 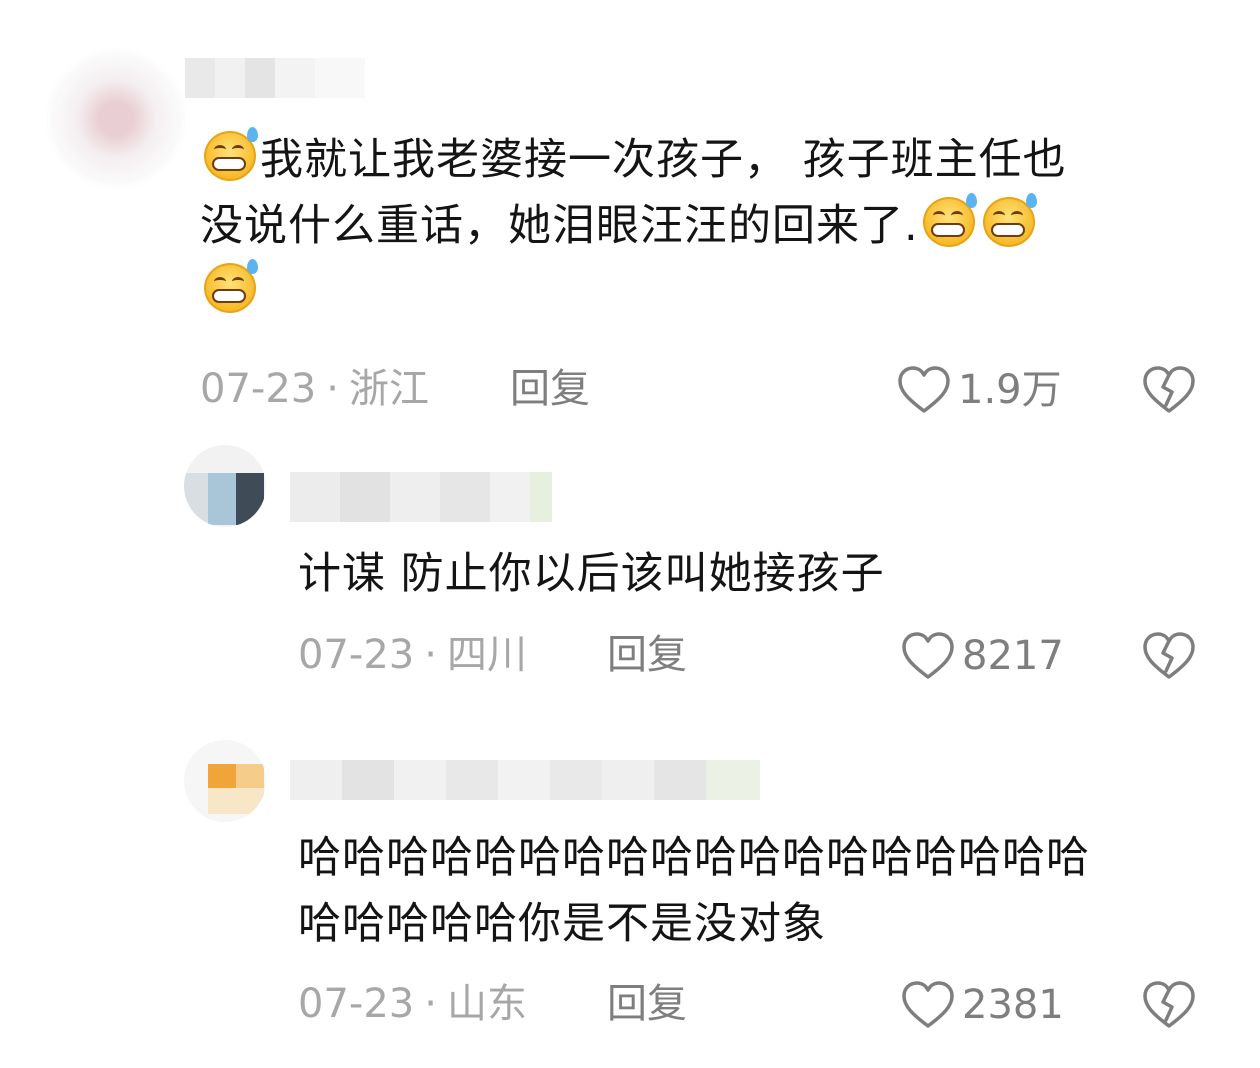 I want to click on comment-text-line: 我就让我老婆接一次孩子， 孩子班主任也, so click(x=663, y=160).